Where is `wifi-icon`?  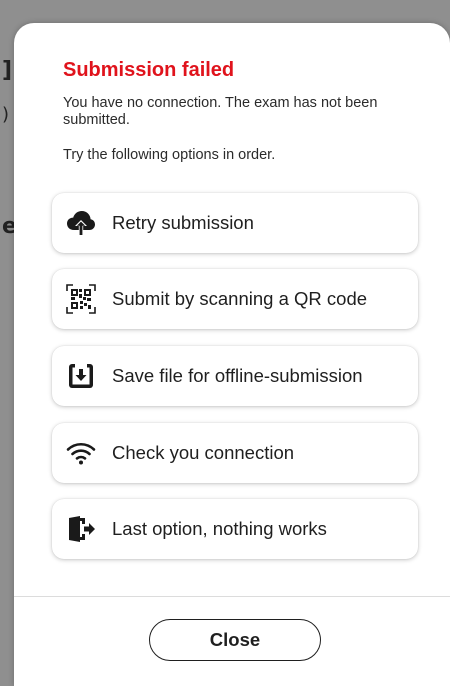 wifi-icon is located at coordinates (81, 453).